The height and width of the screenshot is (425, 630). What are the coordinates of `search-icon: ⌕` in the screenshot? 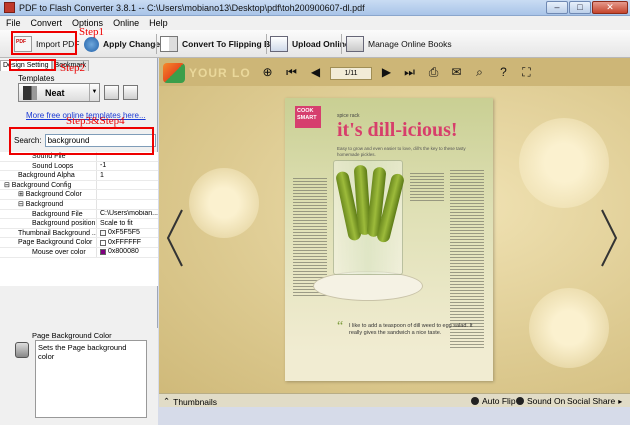 It's located at (479, 72).